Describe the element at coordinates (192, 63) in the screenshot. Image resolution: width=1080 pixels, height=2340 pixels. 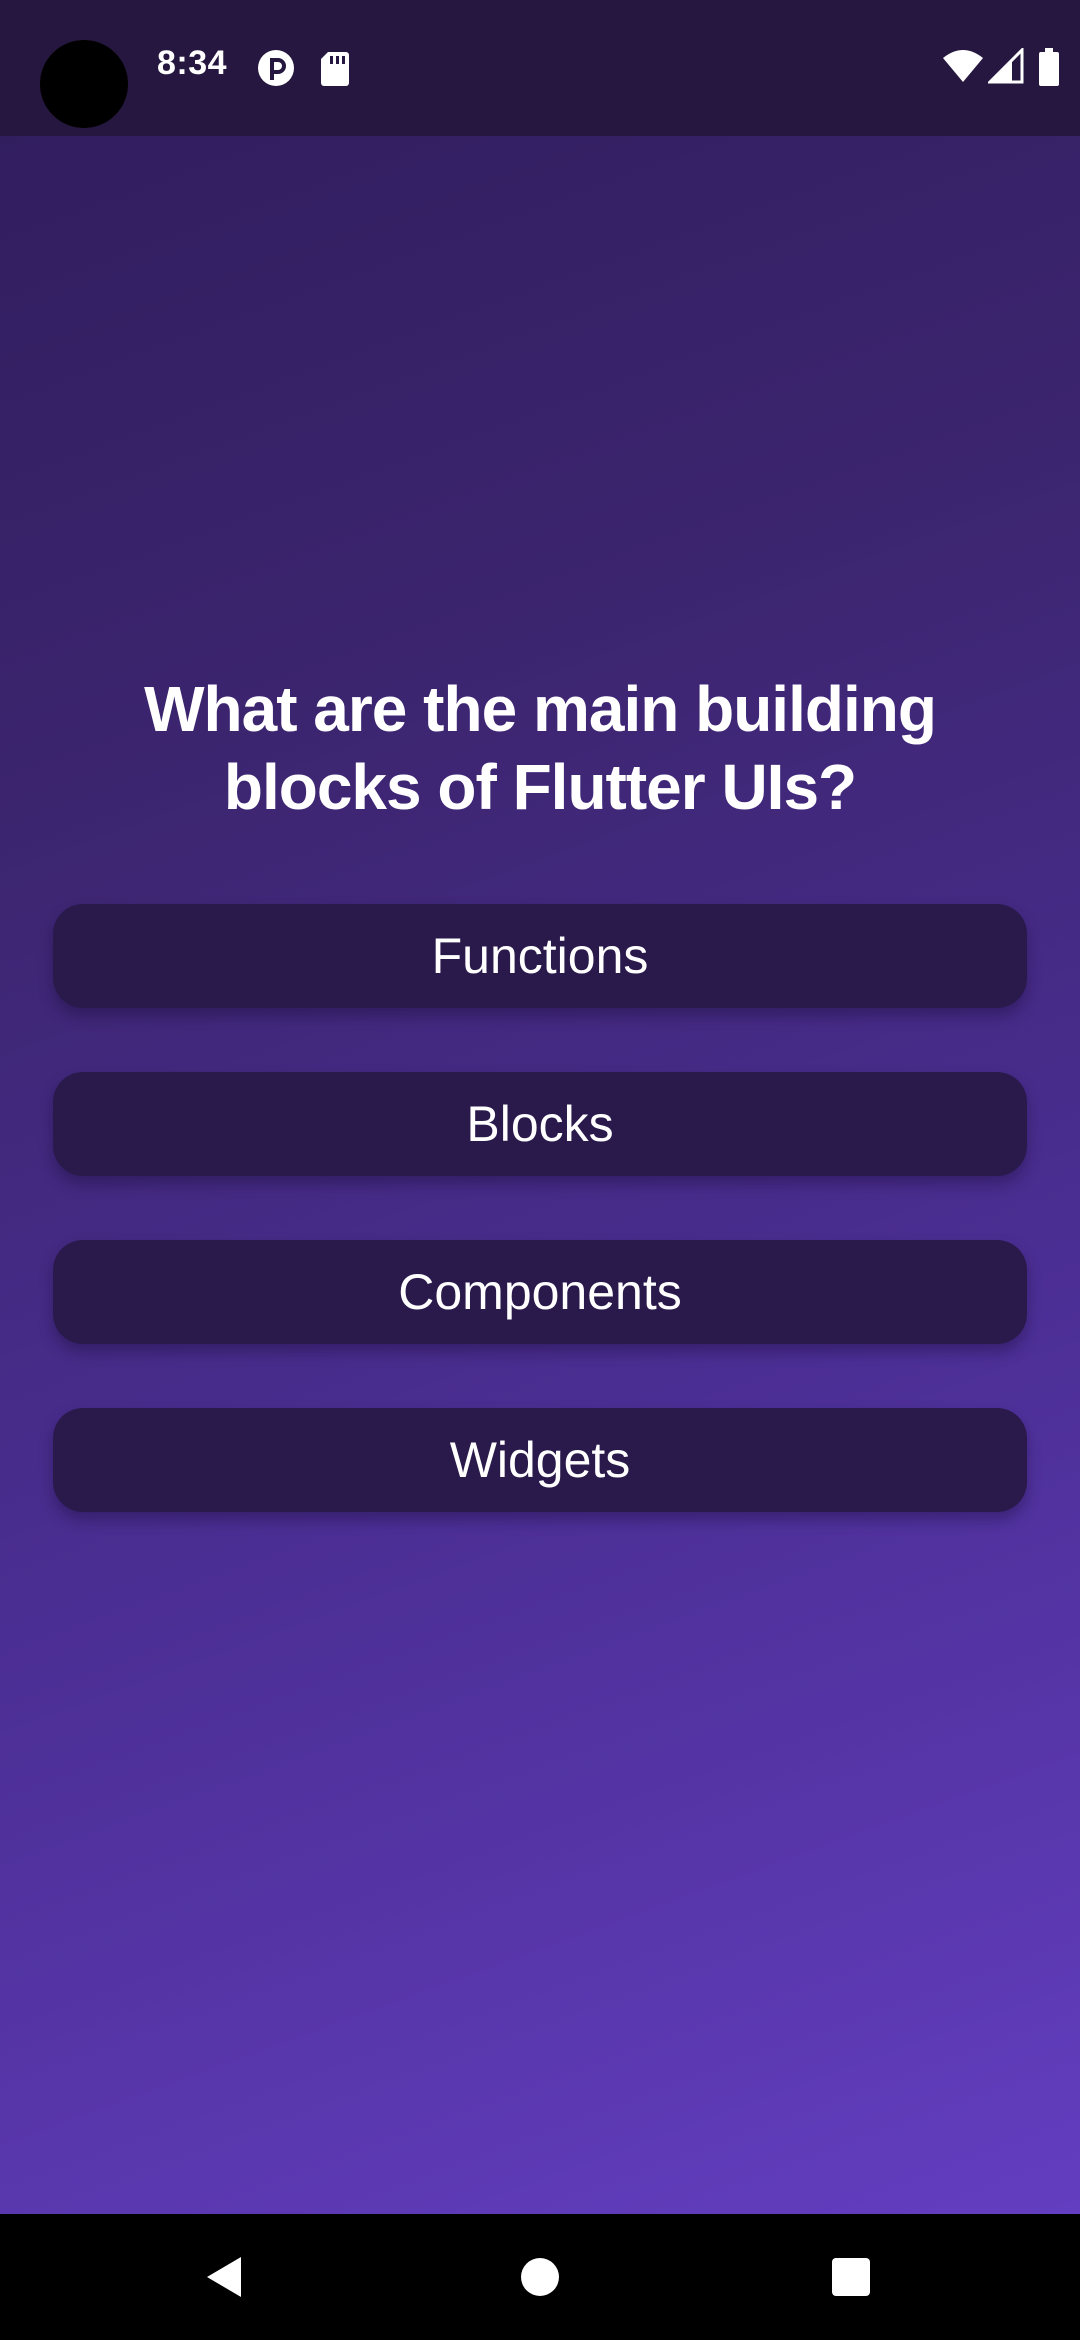
I see `status-time: 8:34` at that location.